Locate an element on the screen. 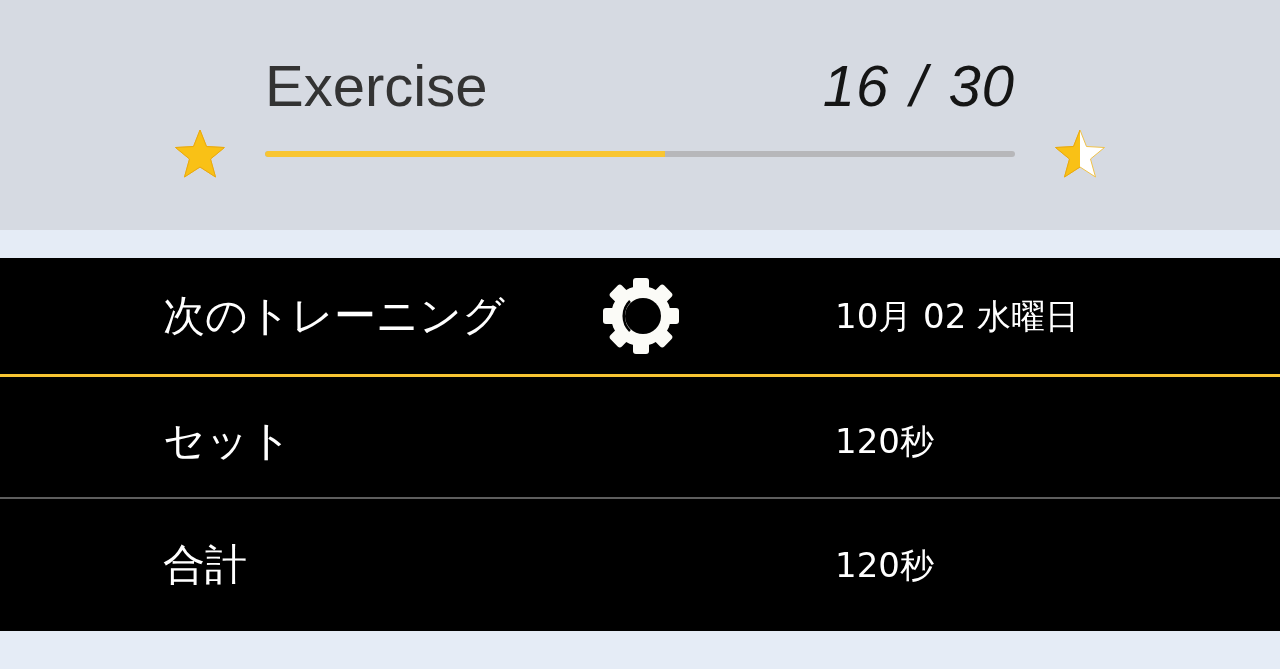 The height and width of the screenshot is (669, 1280). row-label: セット is located at coordinates (227, 441).